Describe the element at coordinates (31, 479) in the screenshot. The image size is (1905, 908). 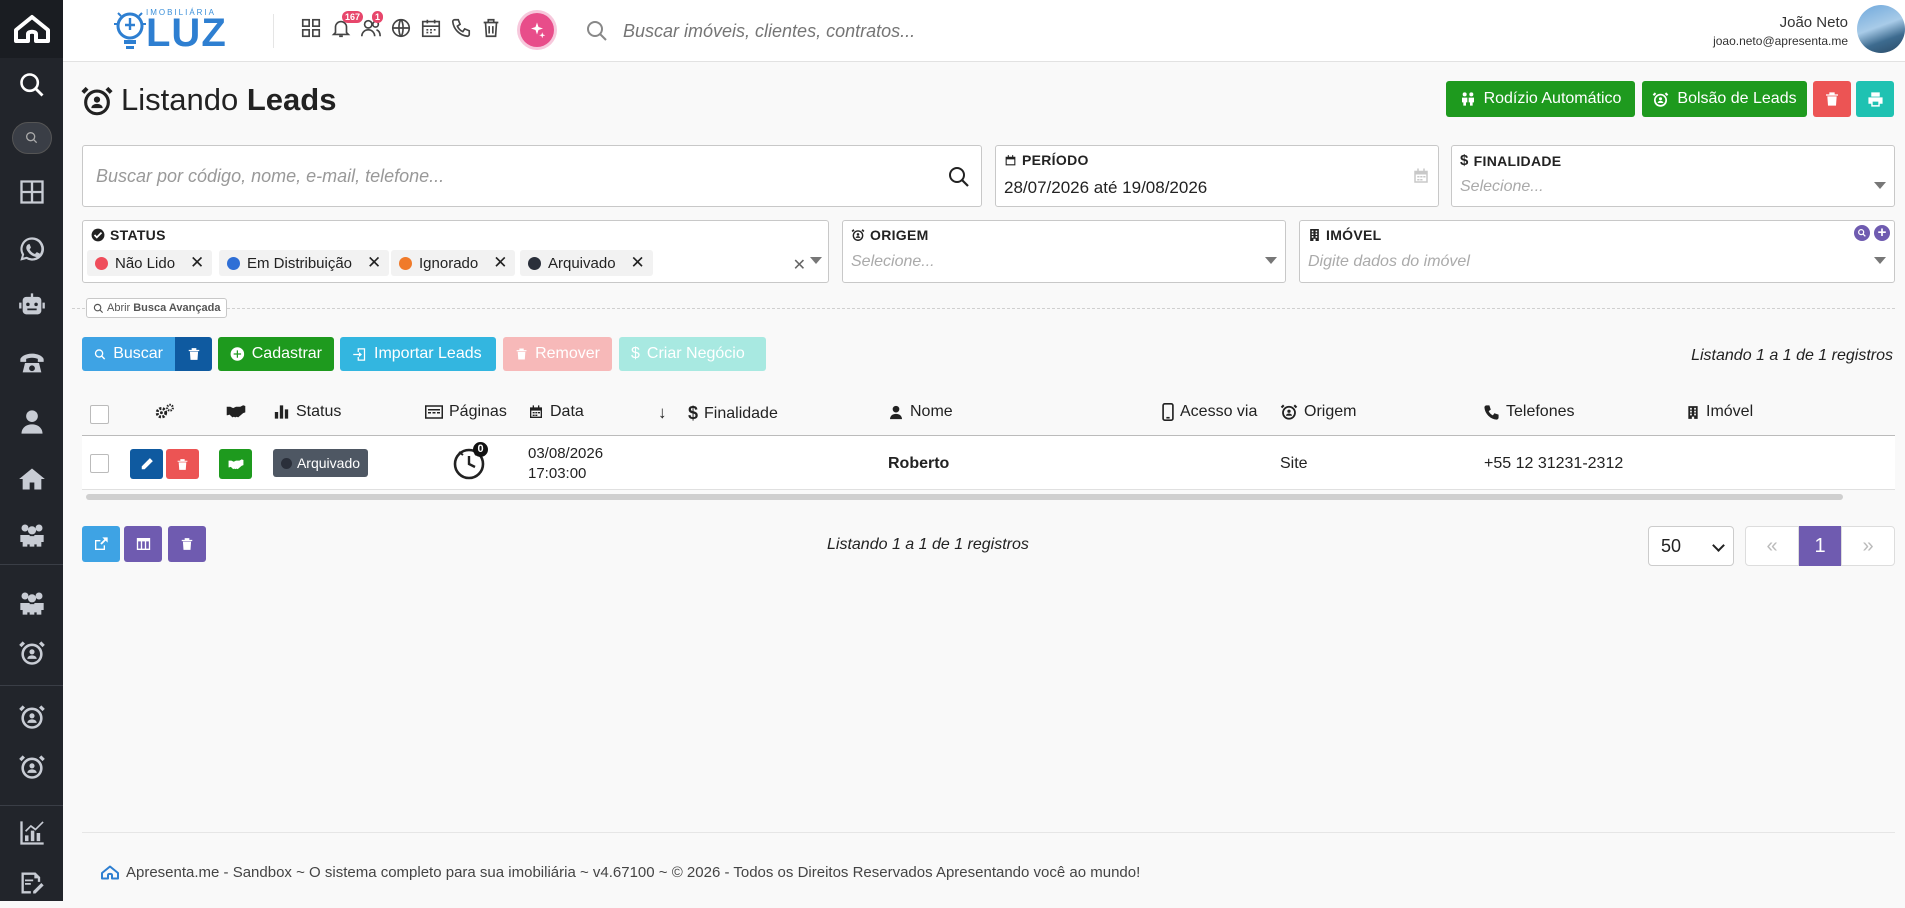
I see `sidebar-item-house` at that location.